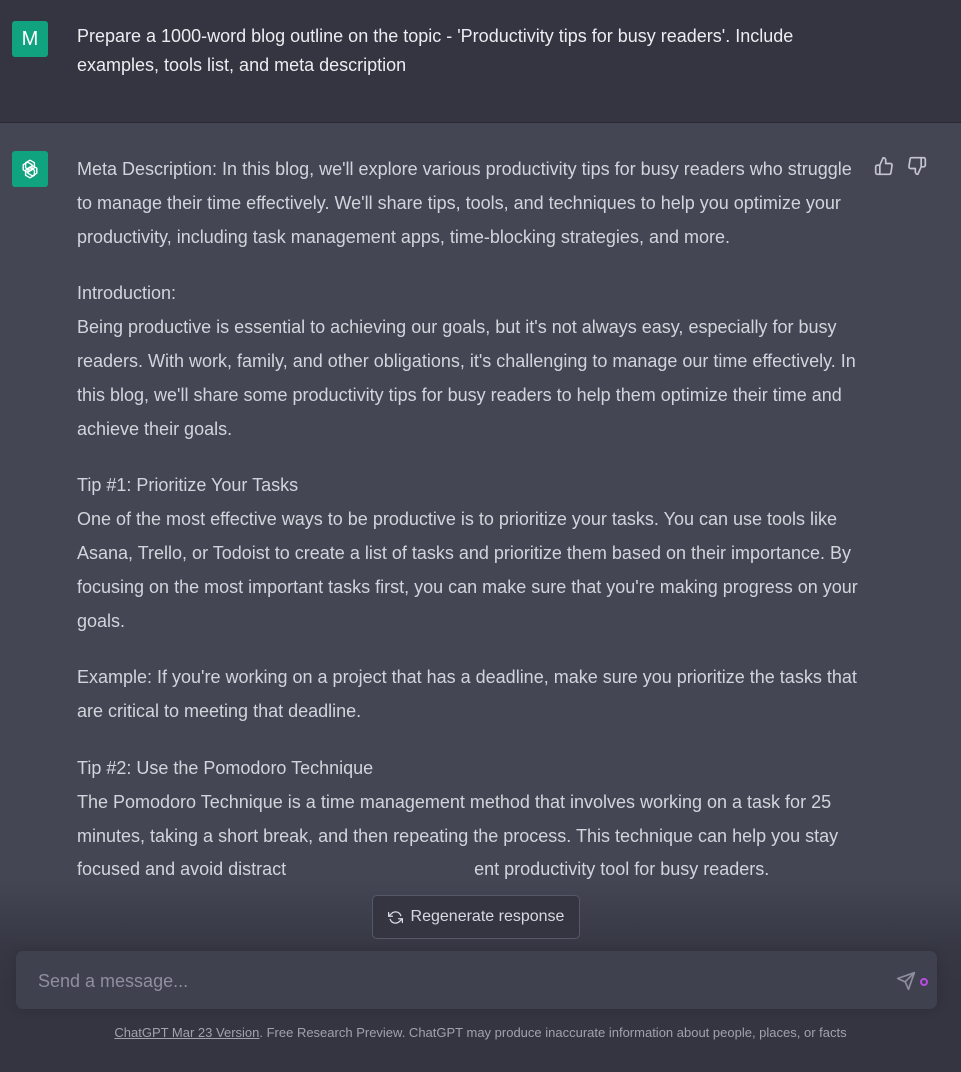 The image size is (961, 1072). Describe the element at coordinates (186, 1032) in the screenshot. I see `version-link: ChatGPT Mar 23 Version` at that location.